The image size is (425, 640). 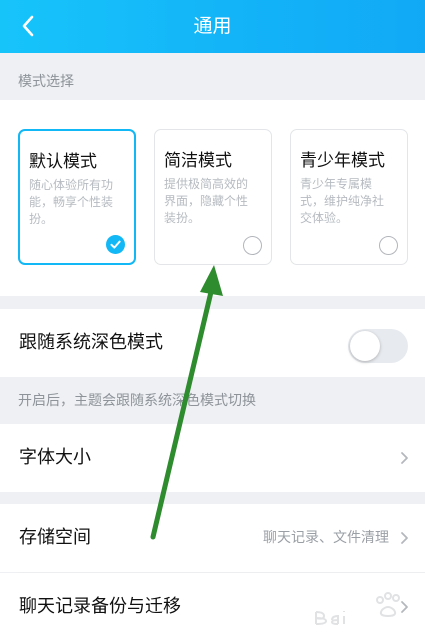 I want to click on annotation-arrow, so click(x=186, y=402).